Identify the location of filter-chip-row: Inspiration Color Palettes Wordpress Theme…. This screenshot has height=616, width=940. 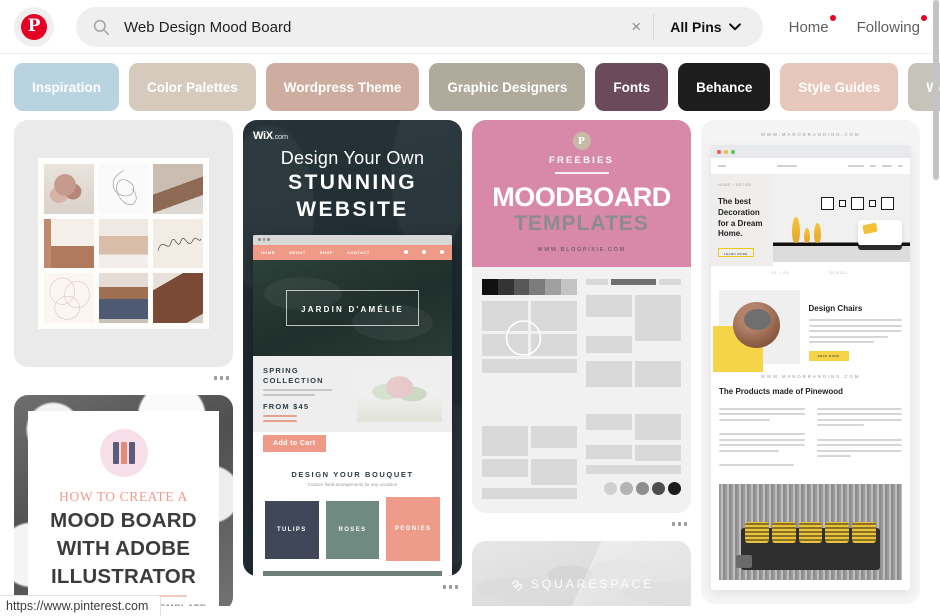
(470, 87).